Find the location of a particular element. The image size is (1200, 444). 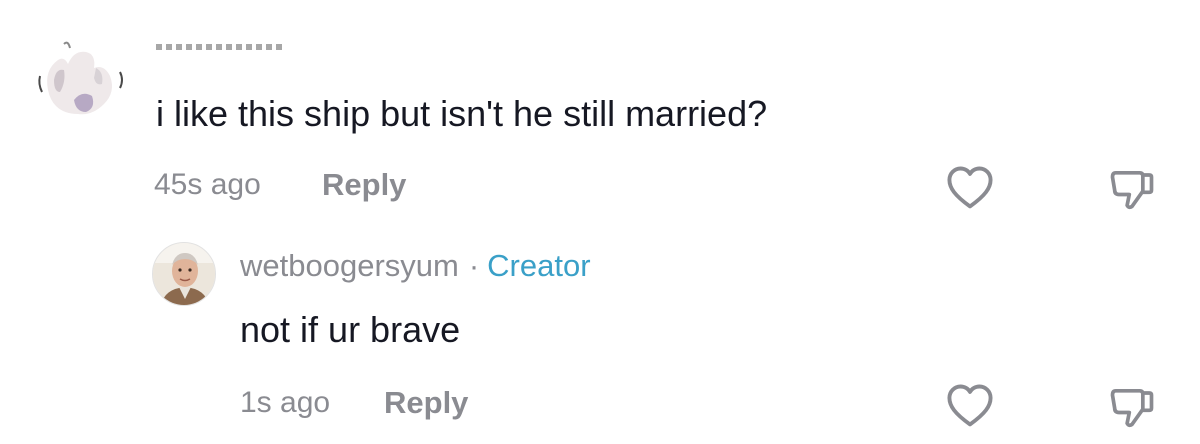

like-button is located at coordinates (970, 188).